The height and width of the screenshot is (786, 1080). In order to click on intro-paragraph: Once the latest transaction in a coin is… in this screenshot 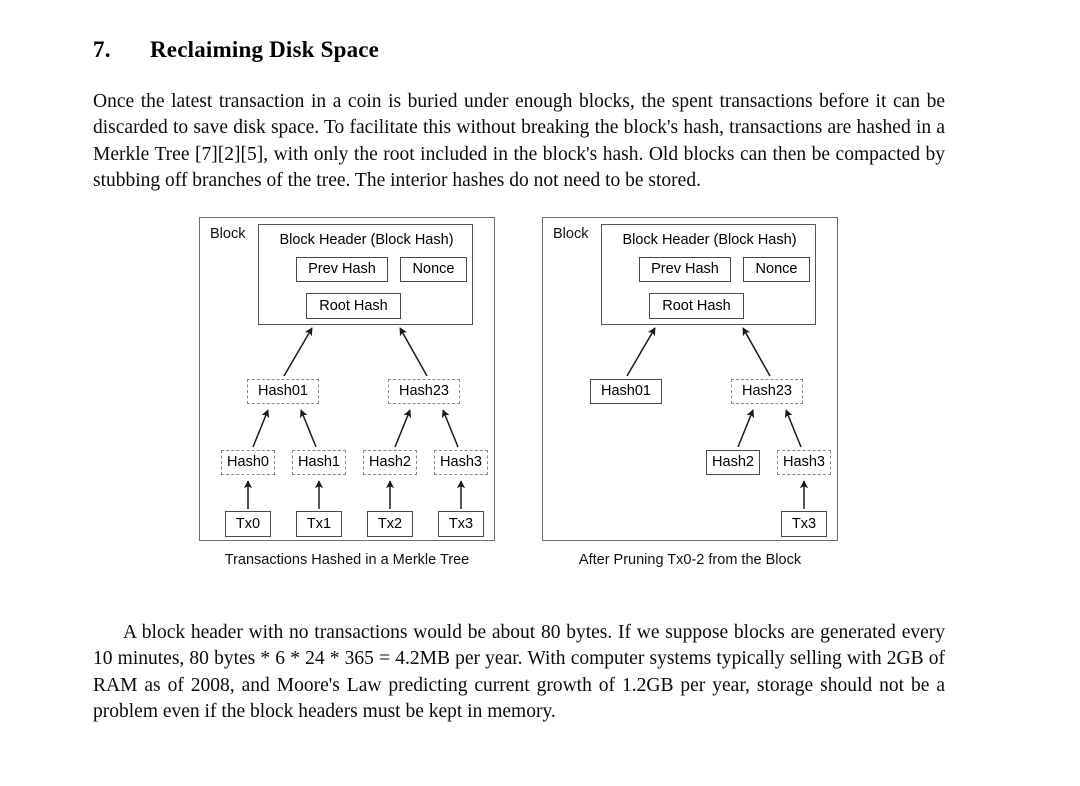, I will do `click(519, 141)`.